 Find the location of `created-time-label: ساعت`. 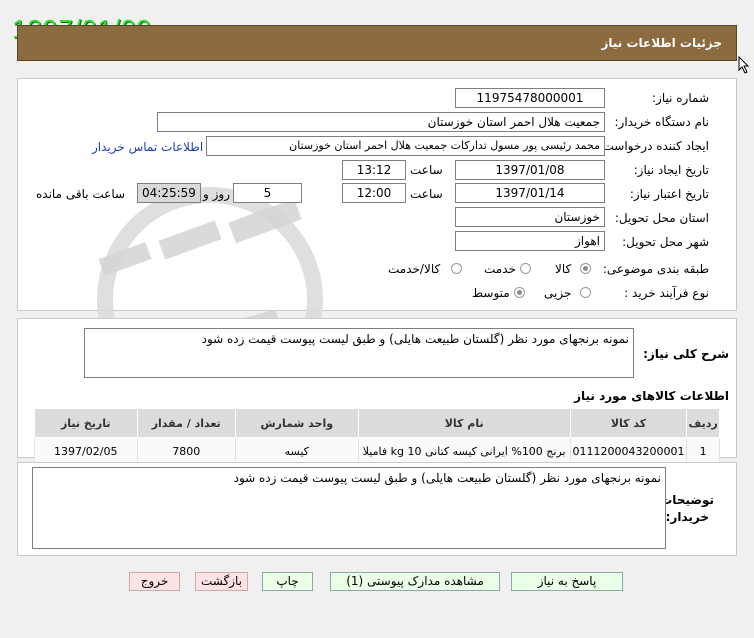

created-time-label: ساعت is located at coordinates (426, 170).